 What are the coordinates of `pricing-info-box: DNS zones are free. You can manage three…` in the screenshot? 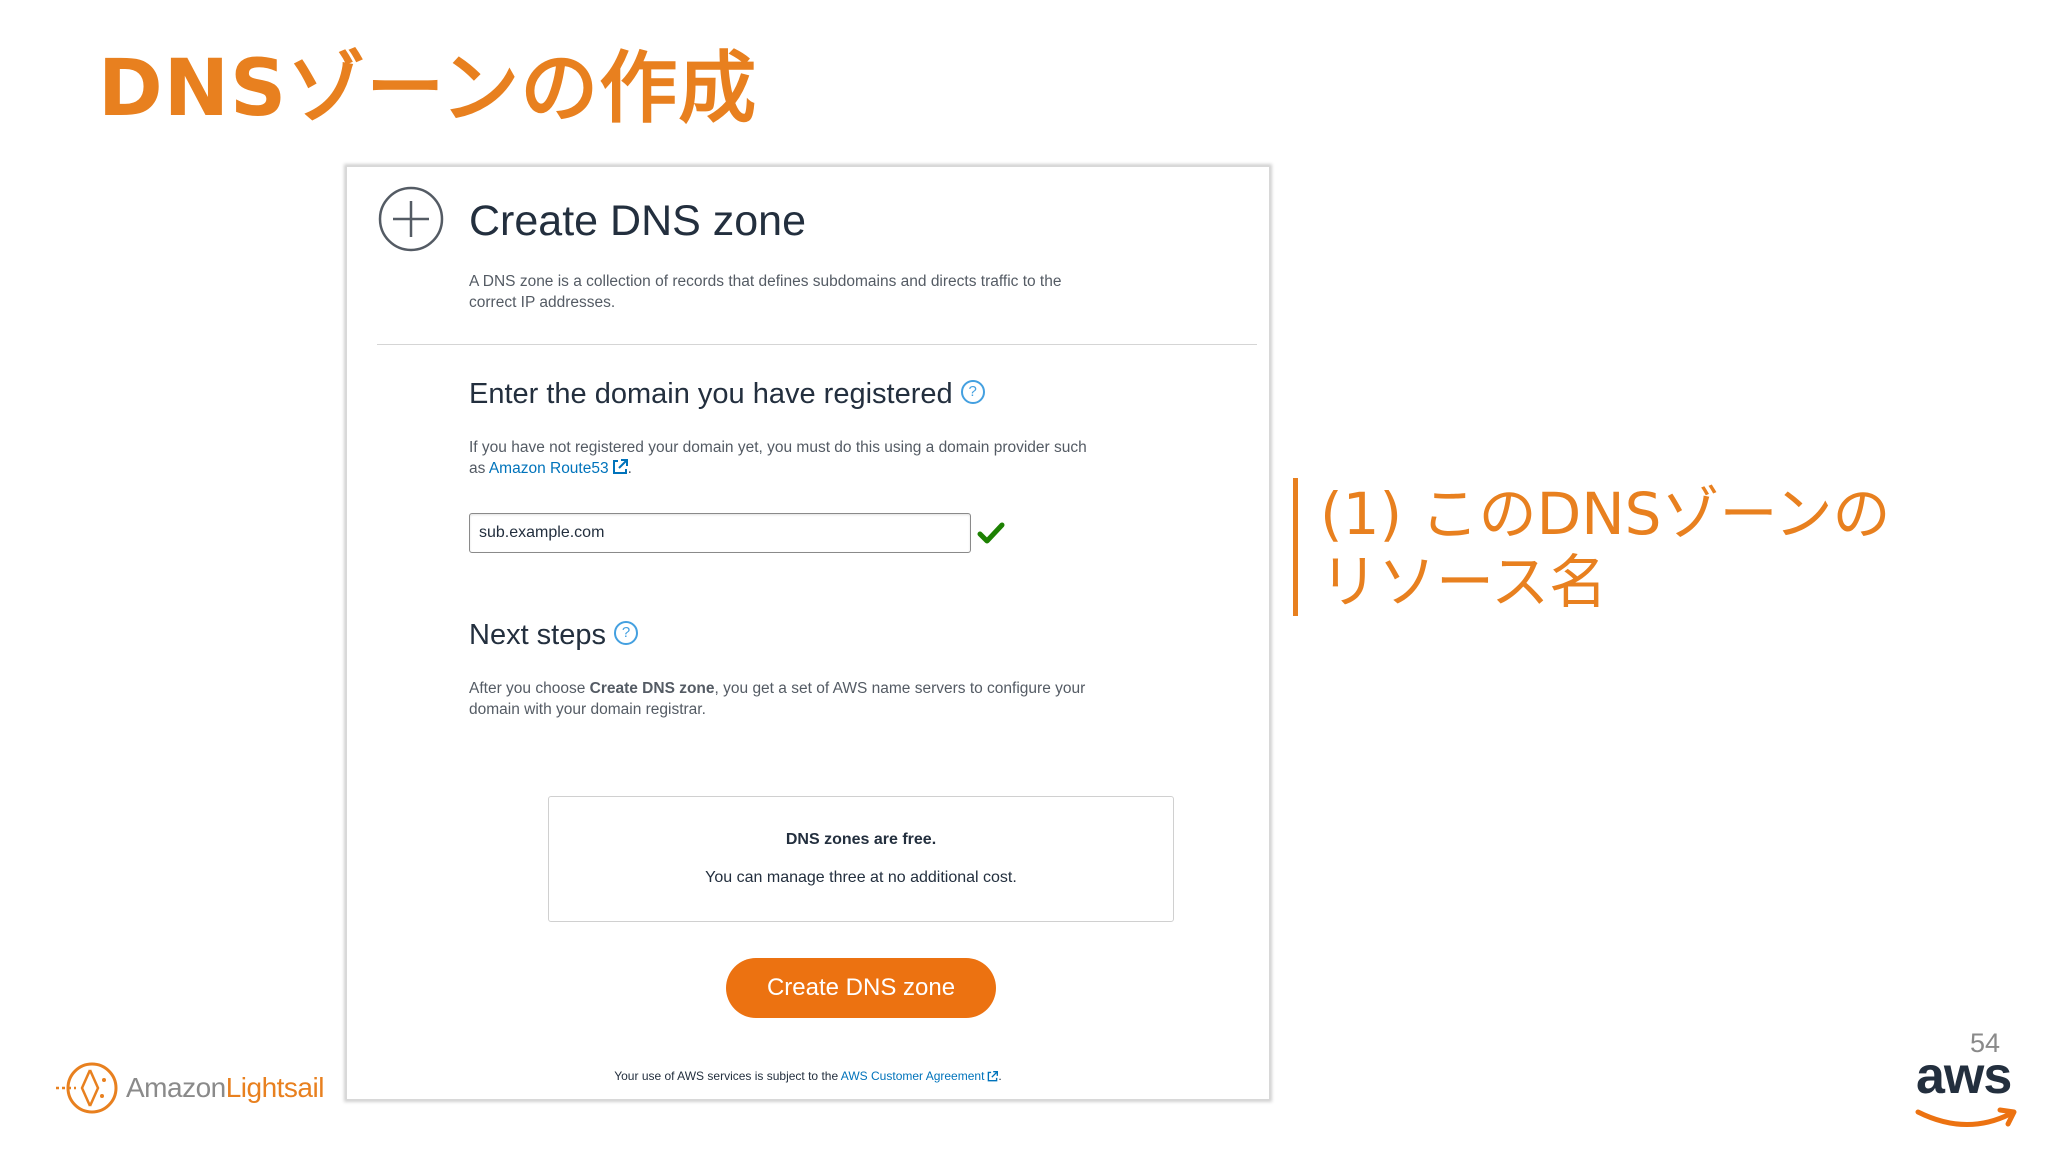 It's located at (861, 859).